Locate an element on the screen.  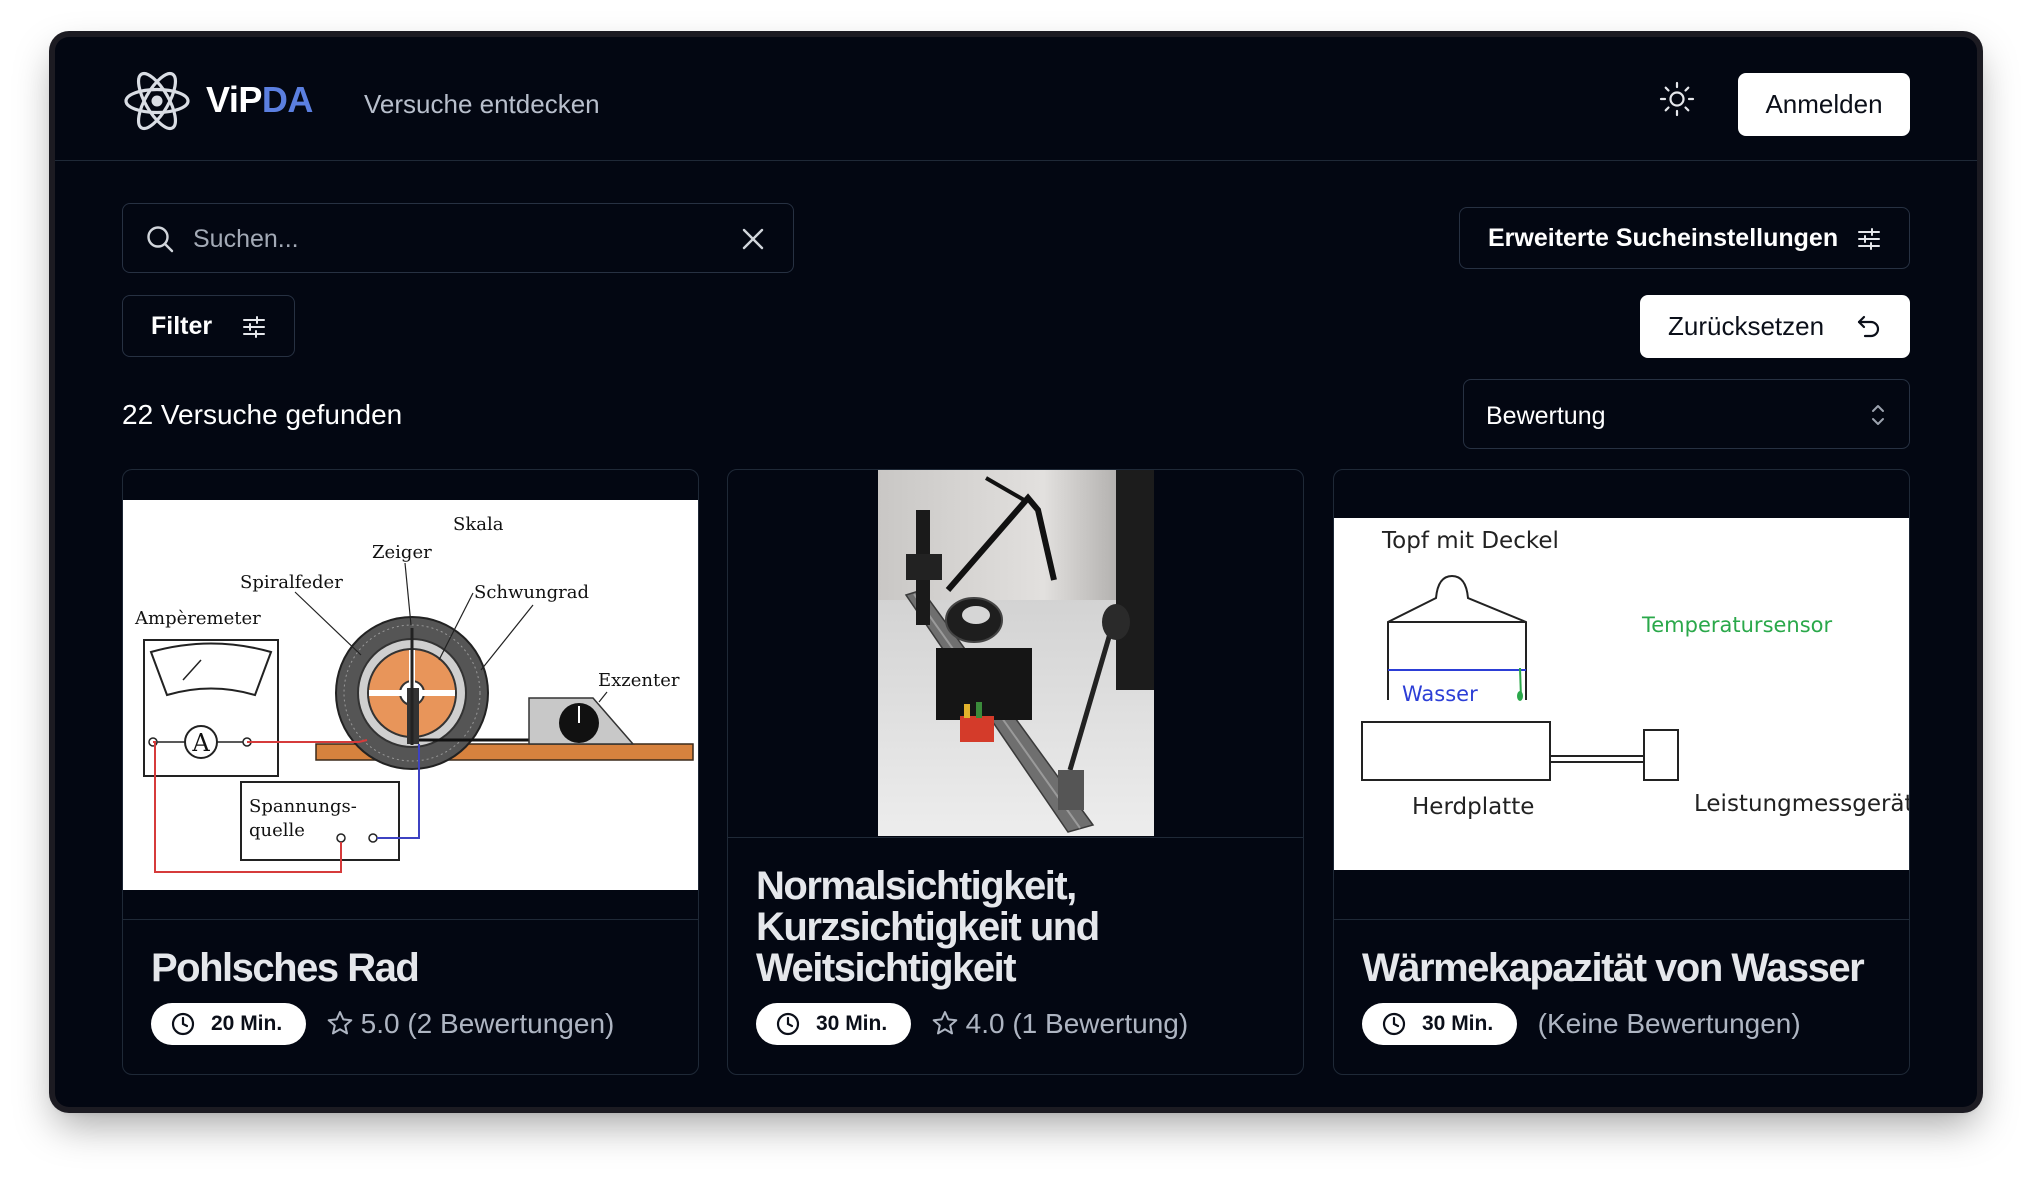
card-meta: 20 Min. 5.0 (2 Bewertungen) is located at coordinates (382, 1024).